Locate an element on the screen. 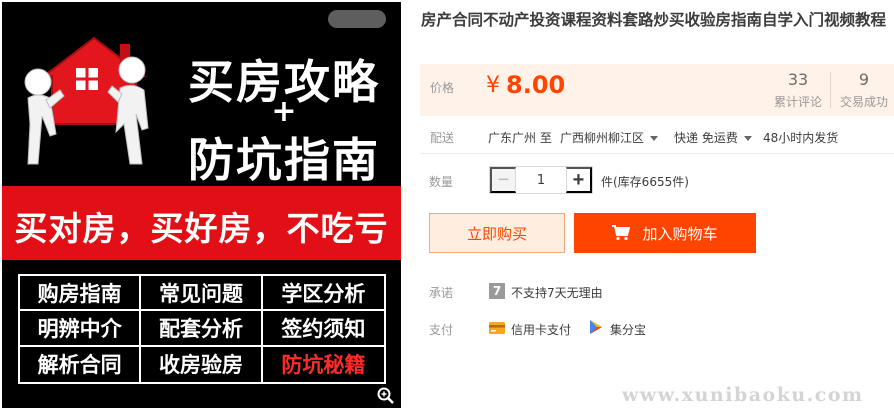 The height and width of the screenshot is (410, 894). reviews-count: 33 is located at coordinates (798, 79).